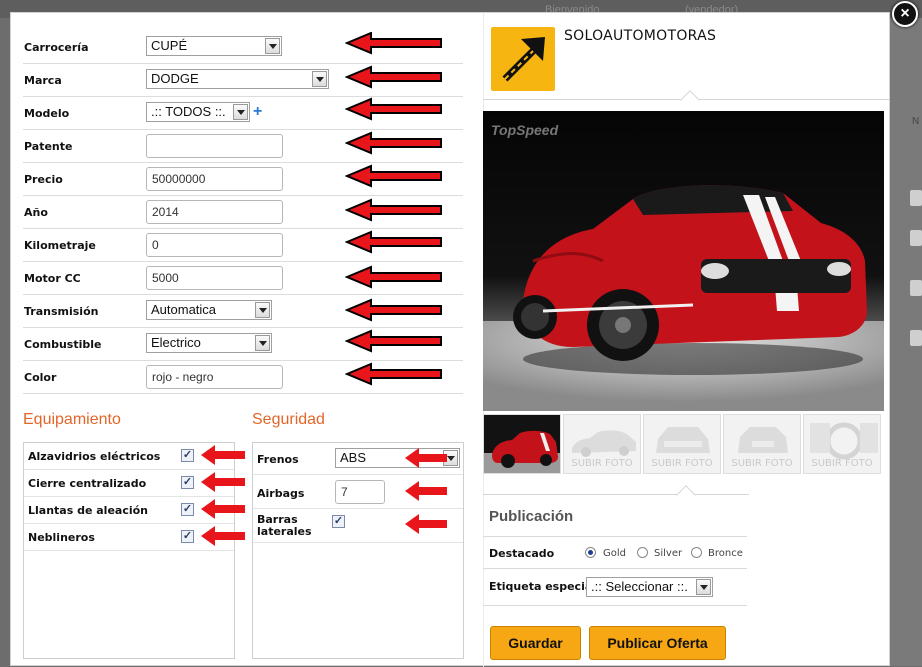 The width and height of the screenshot is (922, 667). I want to click on destacado-row: Destacado Gold Silver Bronce, so click(615, 553).